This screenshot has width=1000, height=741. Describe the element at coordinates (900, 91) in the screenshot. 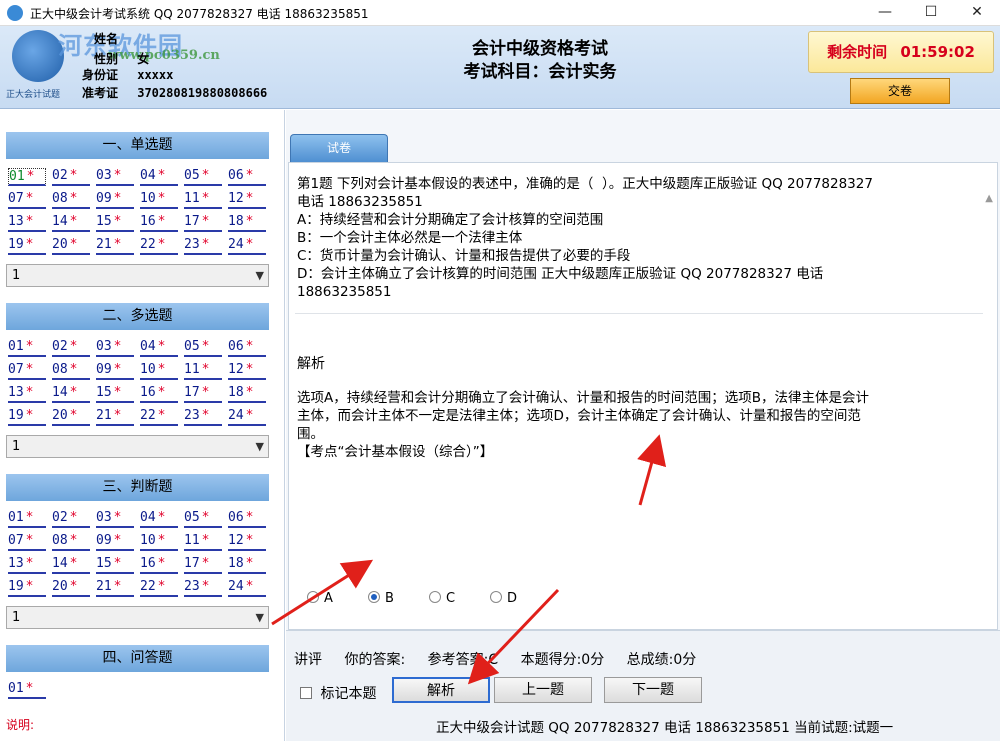

I see `submit-exam-button: 交卷` at that location.